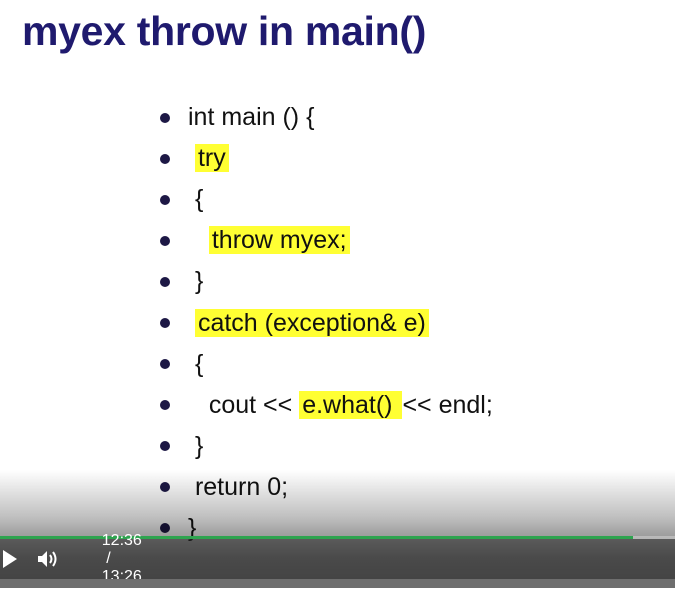 Image resolution: width=675 pixels, height=604 pixels. Describe the element at coordinates (337, 583) in the screenshot. I see `player-bottom-edge` at that location.